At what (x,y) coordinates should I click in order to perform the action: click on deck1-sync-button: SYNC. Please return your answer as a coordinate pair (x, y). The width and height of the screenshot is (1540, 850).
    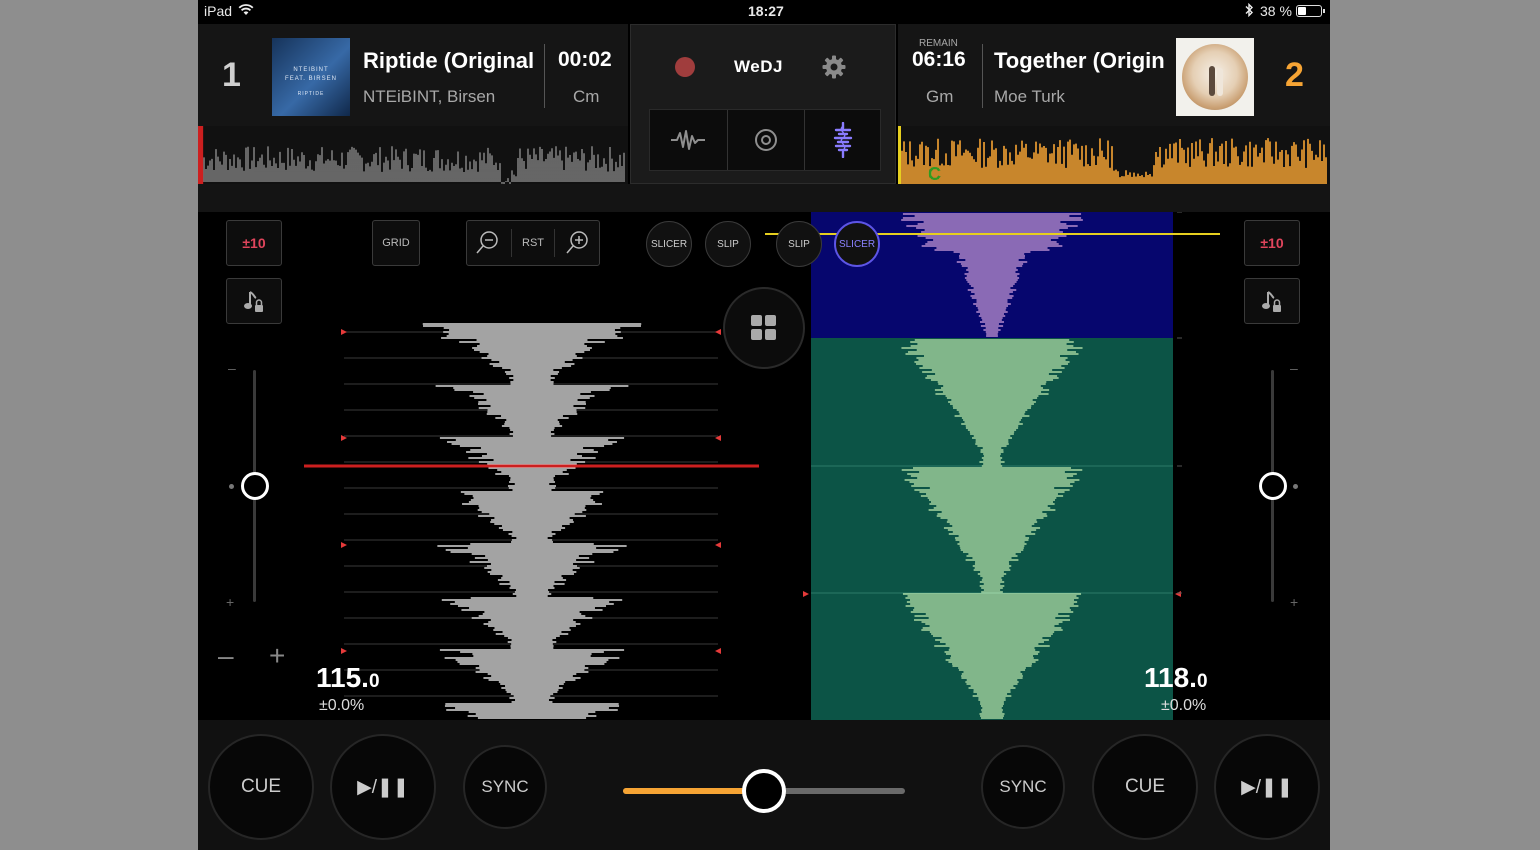
    Looking at the image, I should click on (505, 787).